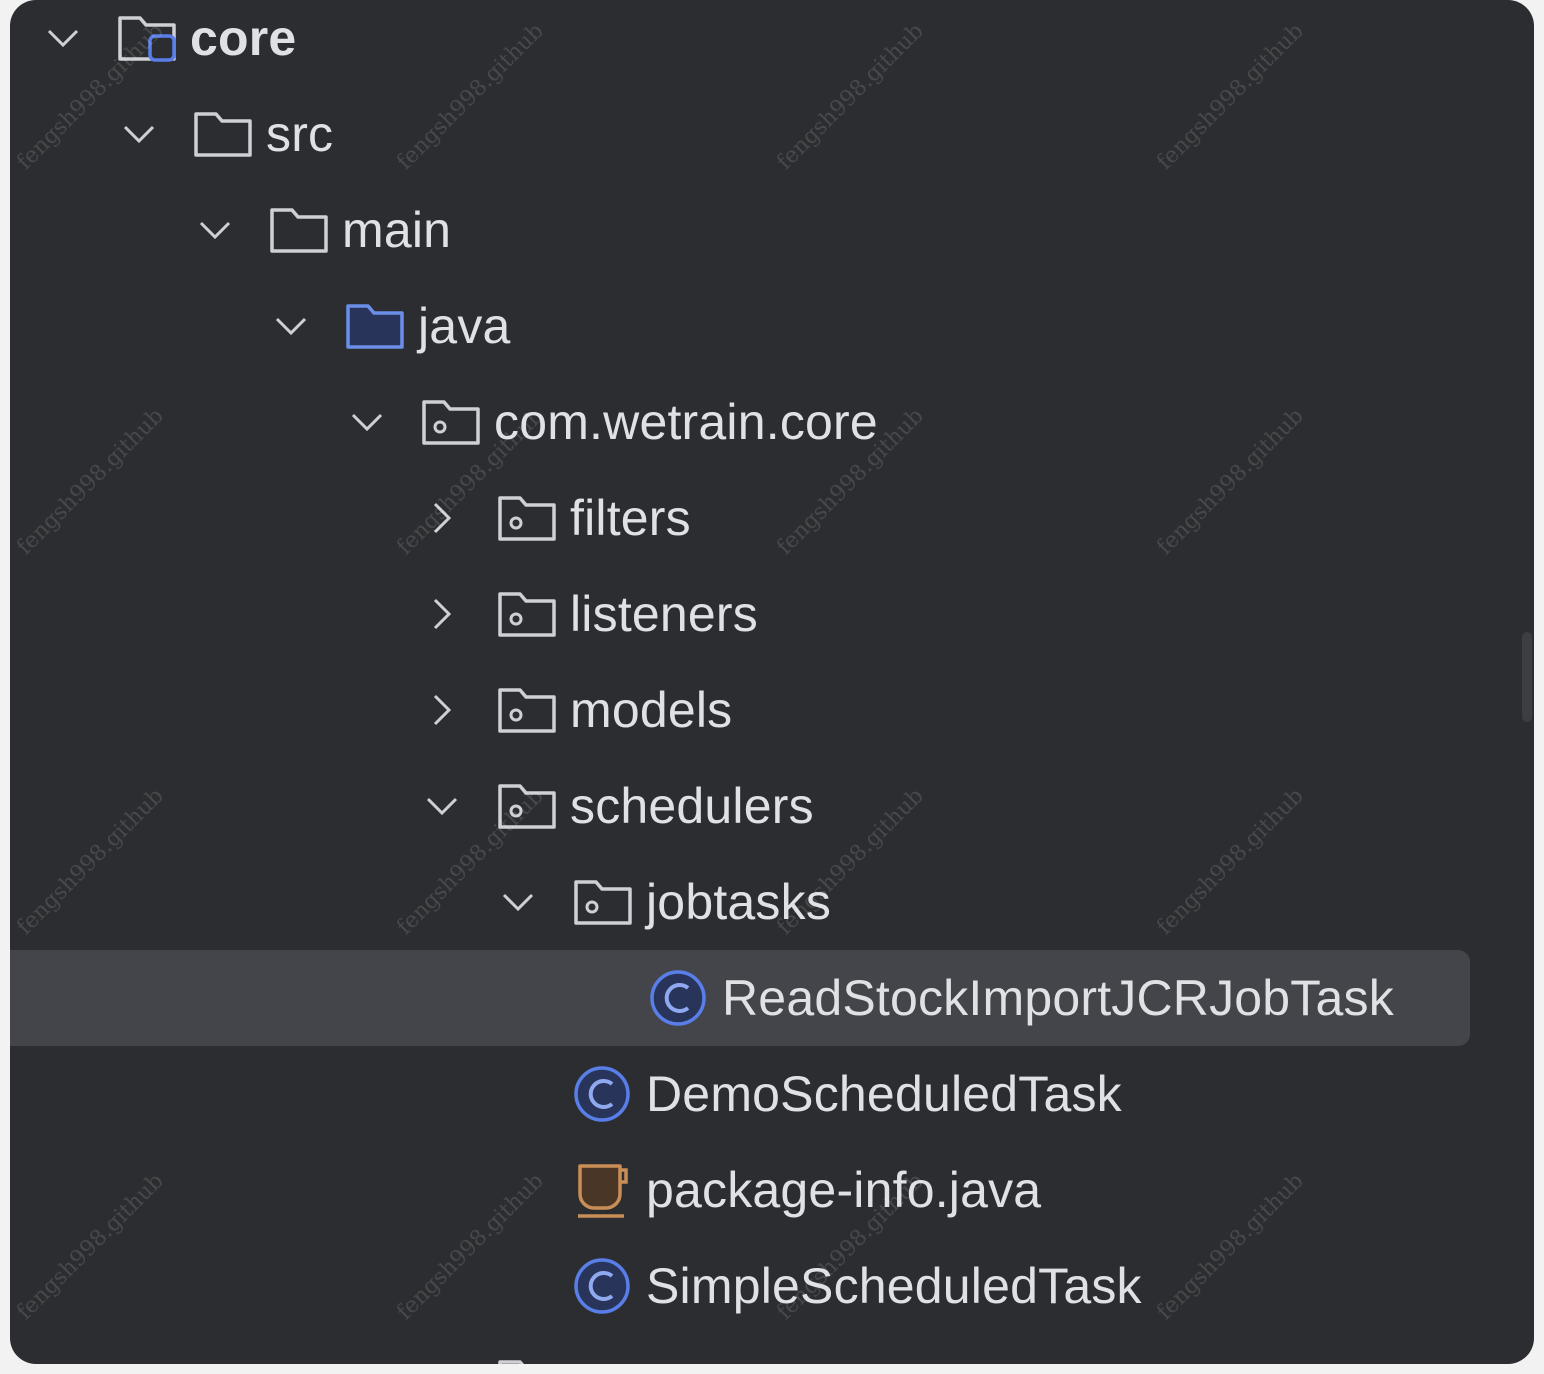  What do you see at coordinates (772, 1349) in the screenshot?
I see `tree-row-partial` at bounding box center [772, 1349].